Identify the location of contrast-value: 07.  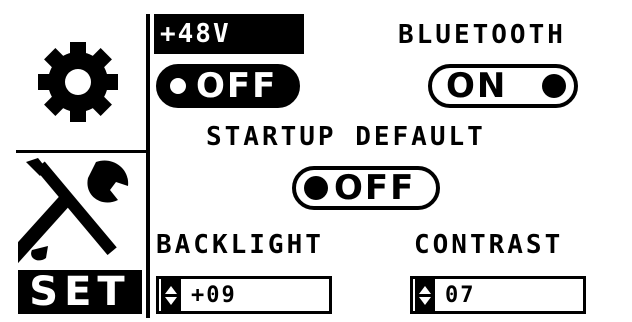
(460, 295).